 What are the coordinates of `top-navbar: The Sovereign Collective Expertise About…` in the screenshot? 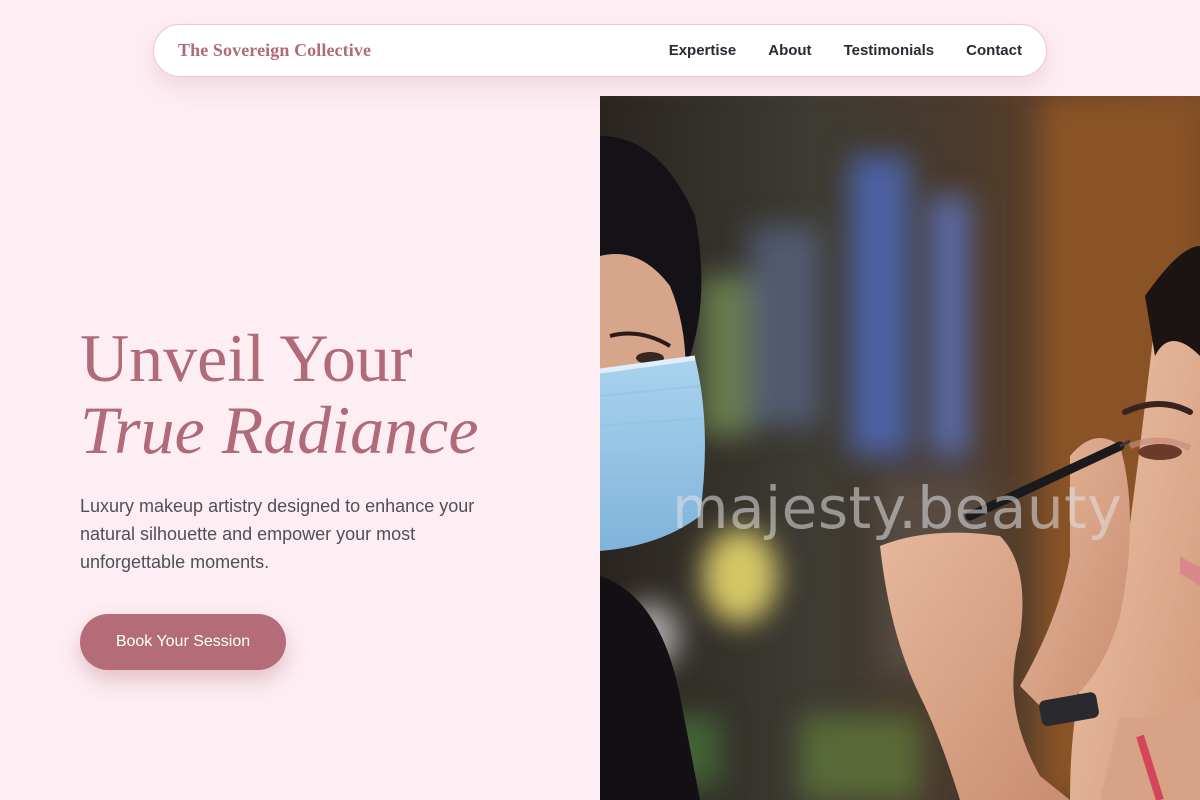 It's located at (600, 50).